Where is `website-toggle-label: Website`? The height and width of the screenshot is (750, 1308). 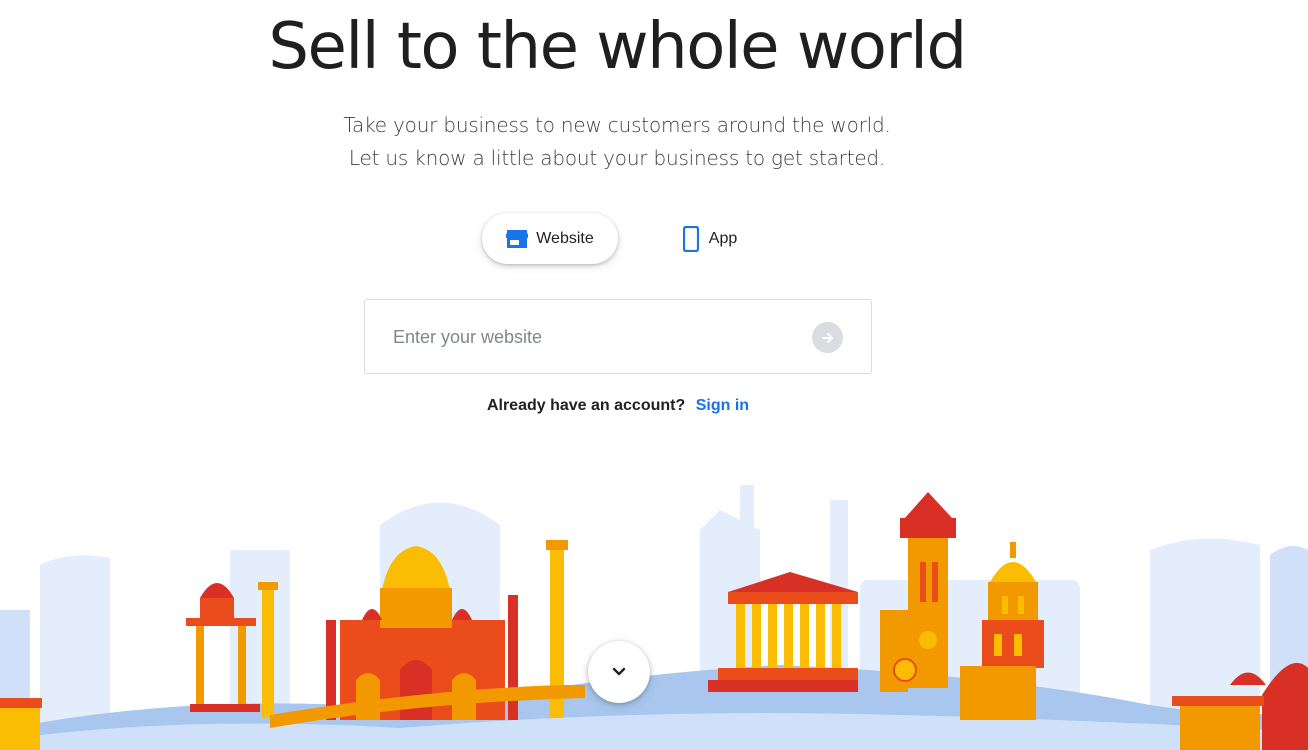 website-toggle-label: Website is located at coordinates (565, 238).